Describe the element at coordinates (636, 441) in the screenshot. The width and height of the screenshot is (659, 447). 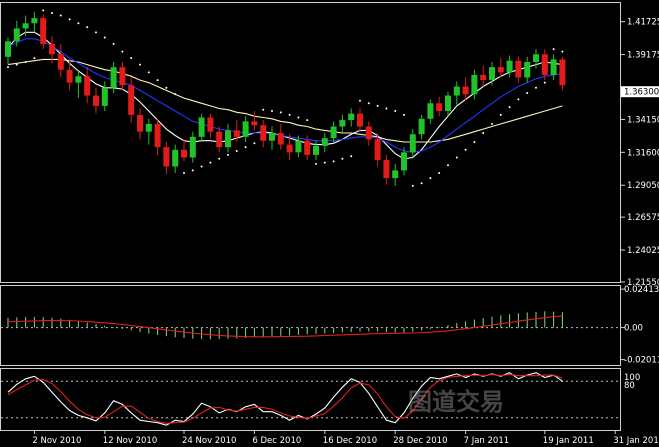
I see `date-tick-label: 31 Jan 2011` at that location.